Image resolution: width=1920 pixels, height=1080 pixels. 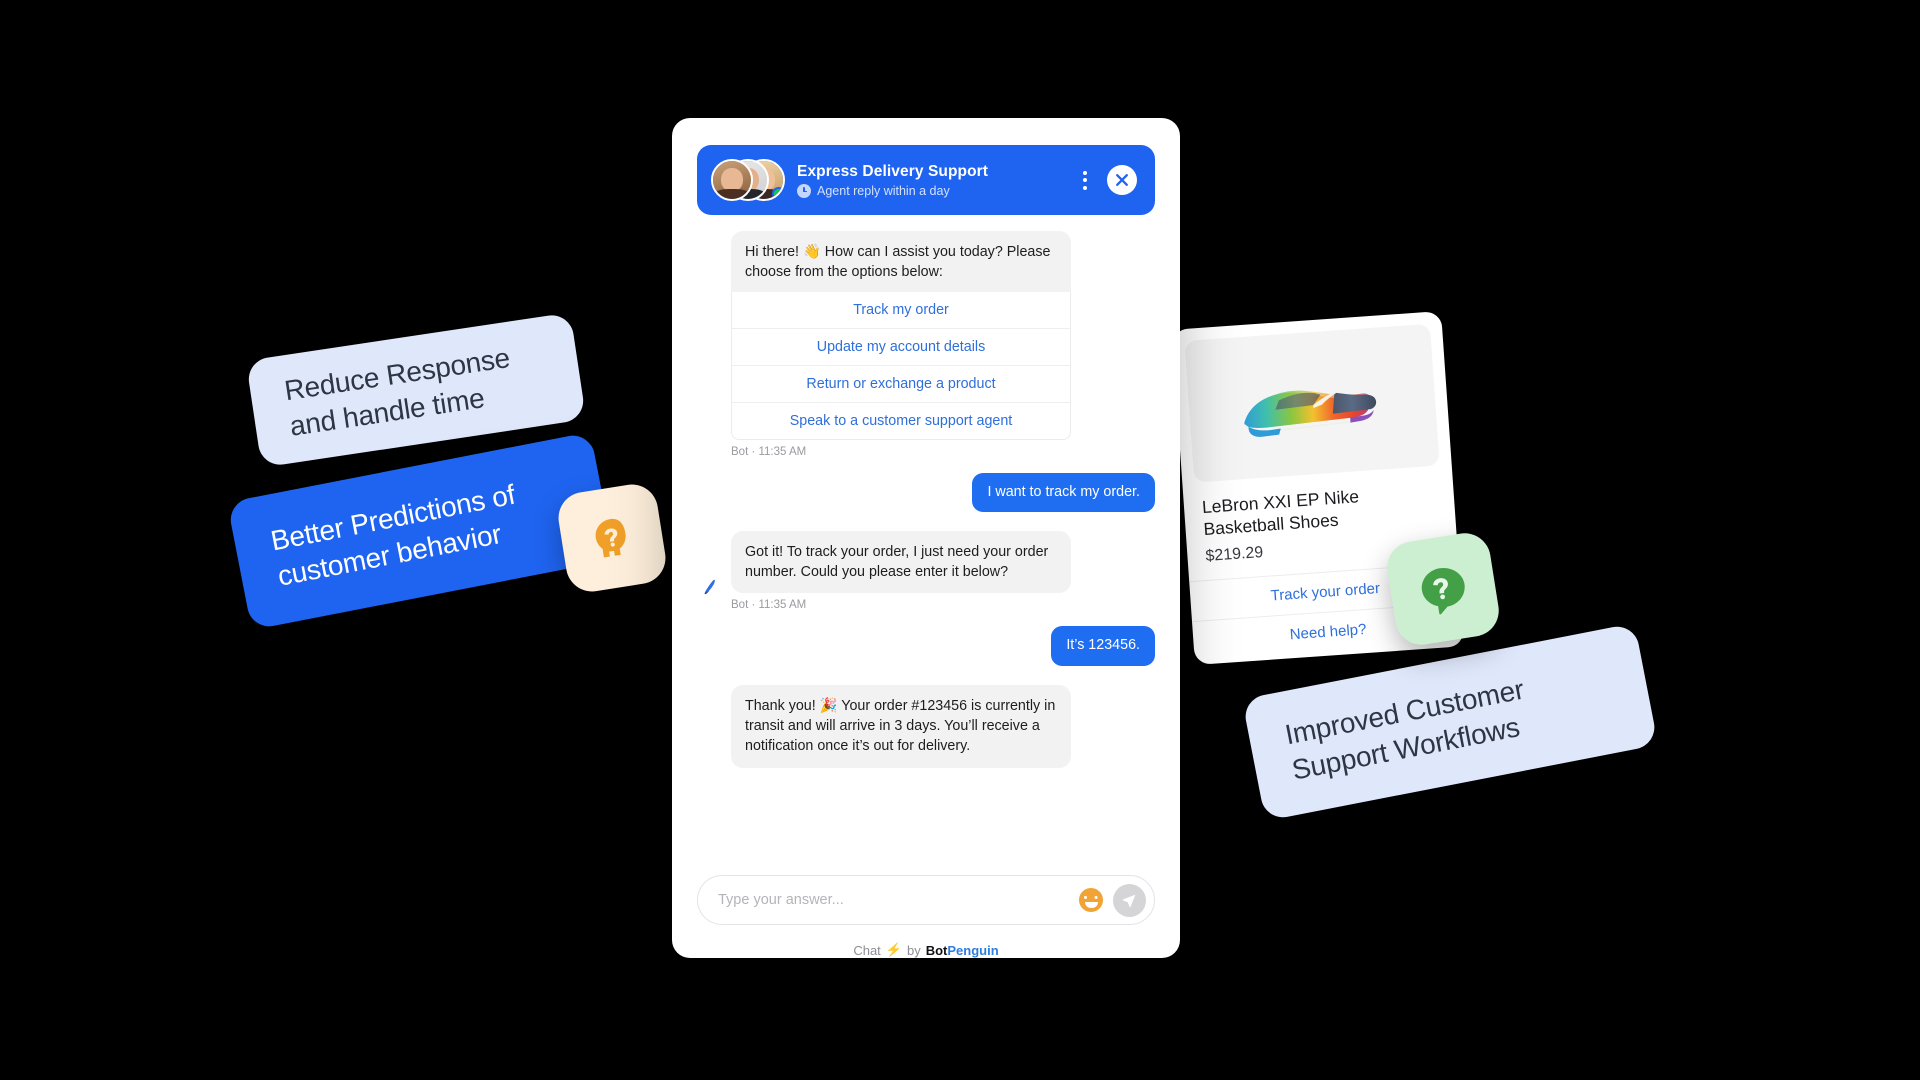 What do you see at coordinates (883, 191) in the screenshot?
I see `chat-subtitle: Agent reply within a day` at bounding box center [883, 191].